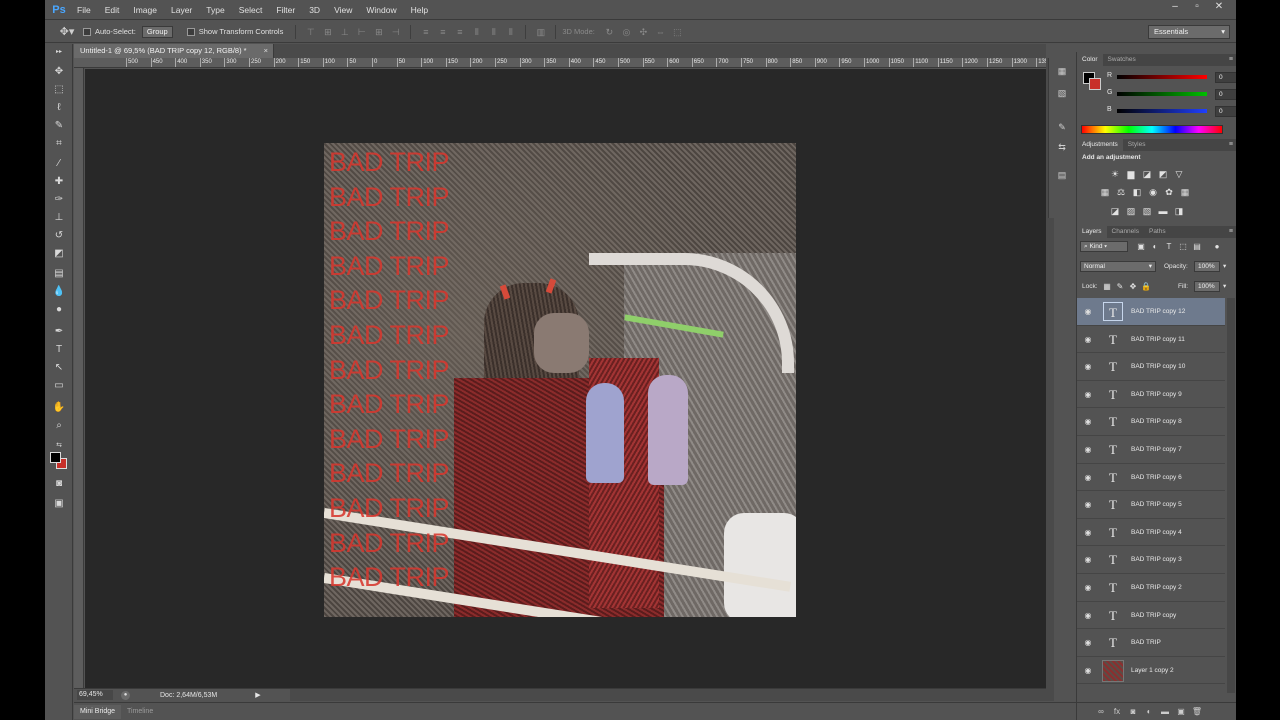 The image size is (1280, 720). What do you see at coordinates (1149, 712) in the screenshot?
I see `new-adjustment-icon: ◐` at bounding box center [1149, 712].